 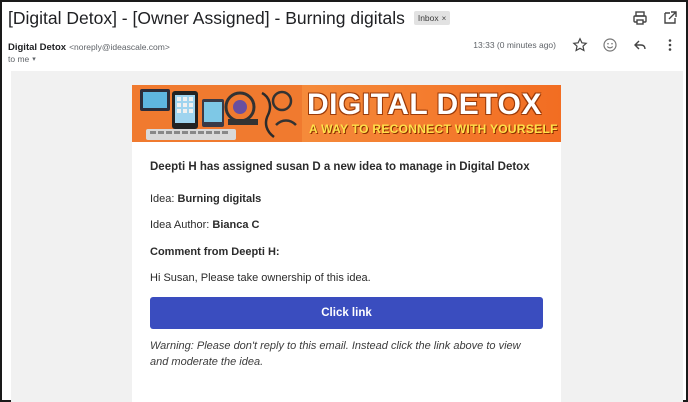 I want to click on open-new-window-icon, so click(x=670, y=18).